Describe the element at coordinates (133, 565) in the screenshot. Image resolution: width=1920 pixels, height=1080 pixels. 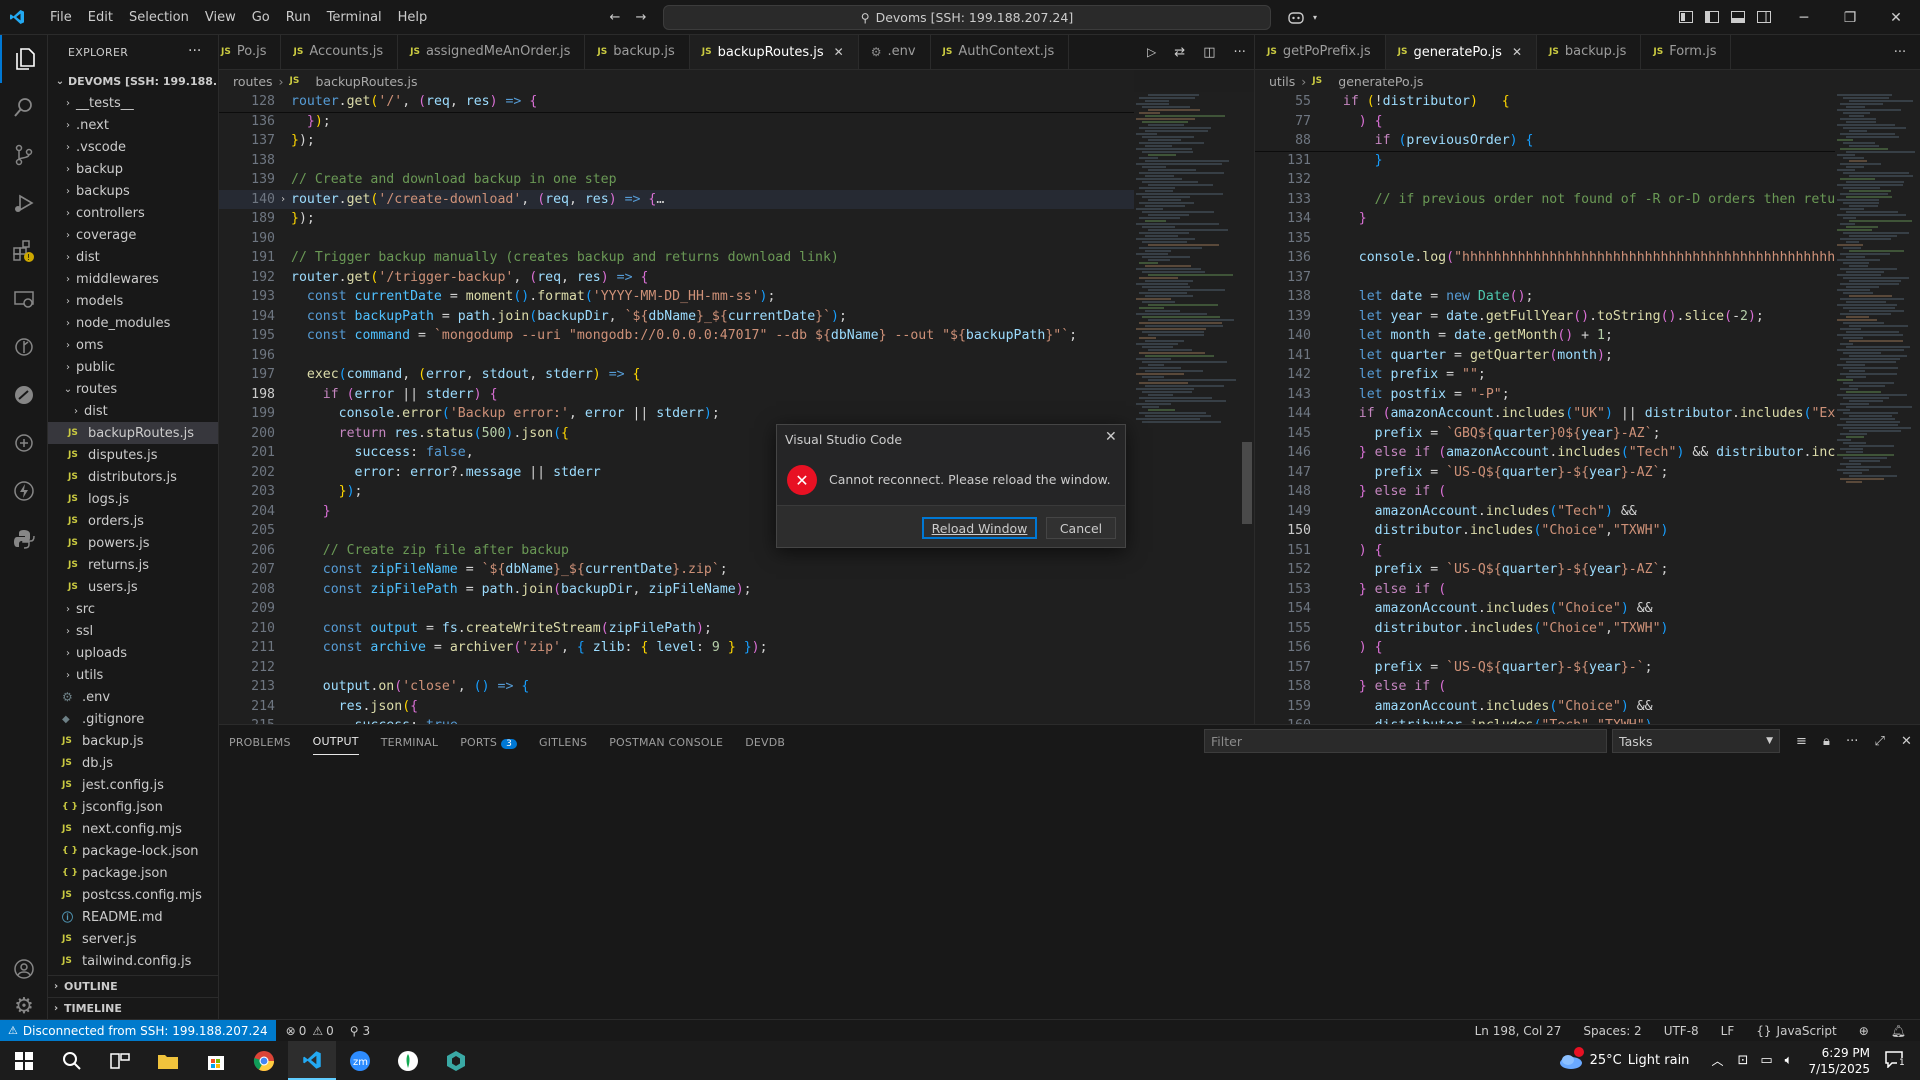
I see `file-item: JS returns.js` at that location.